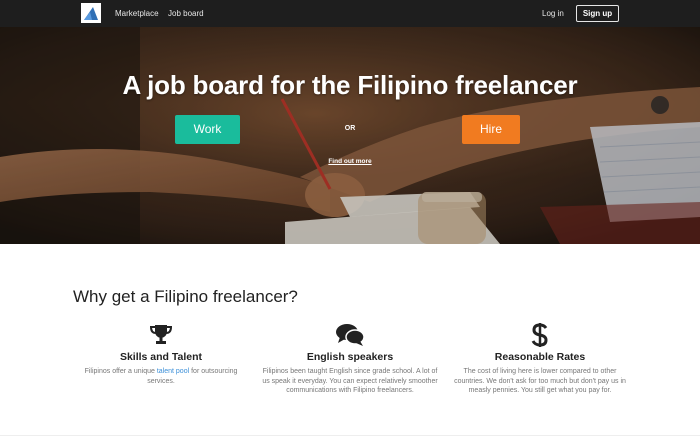  Describe the element at coordinates (350, 335) in the screenshot. I see `speech-bubbles-icon` at that location.